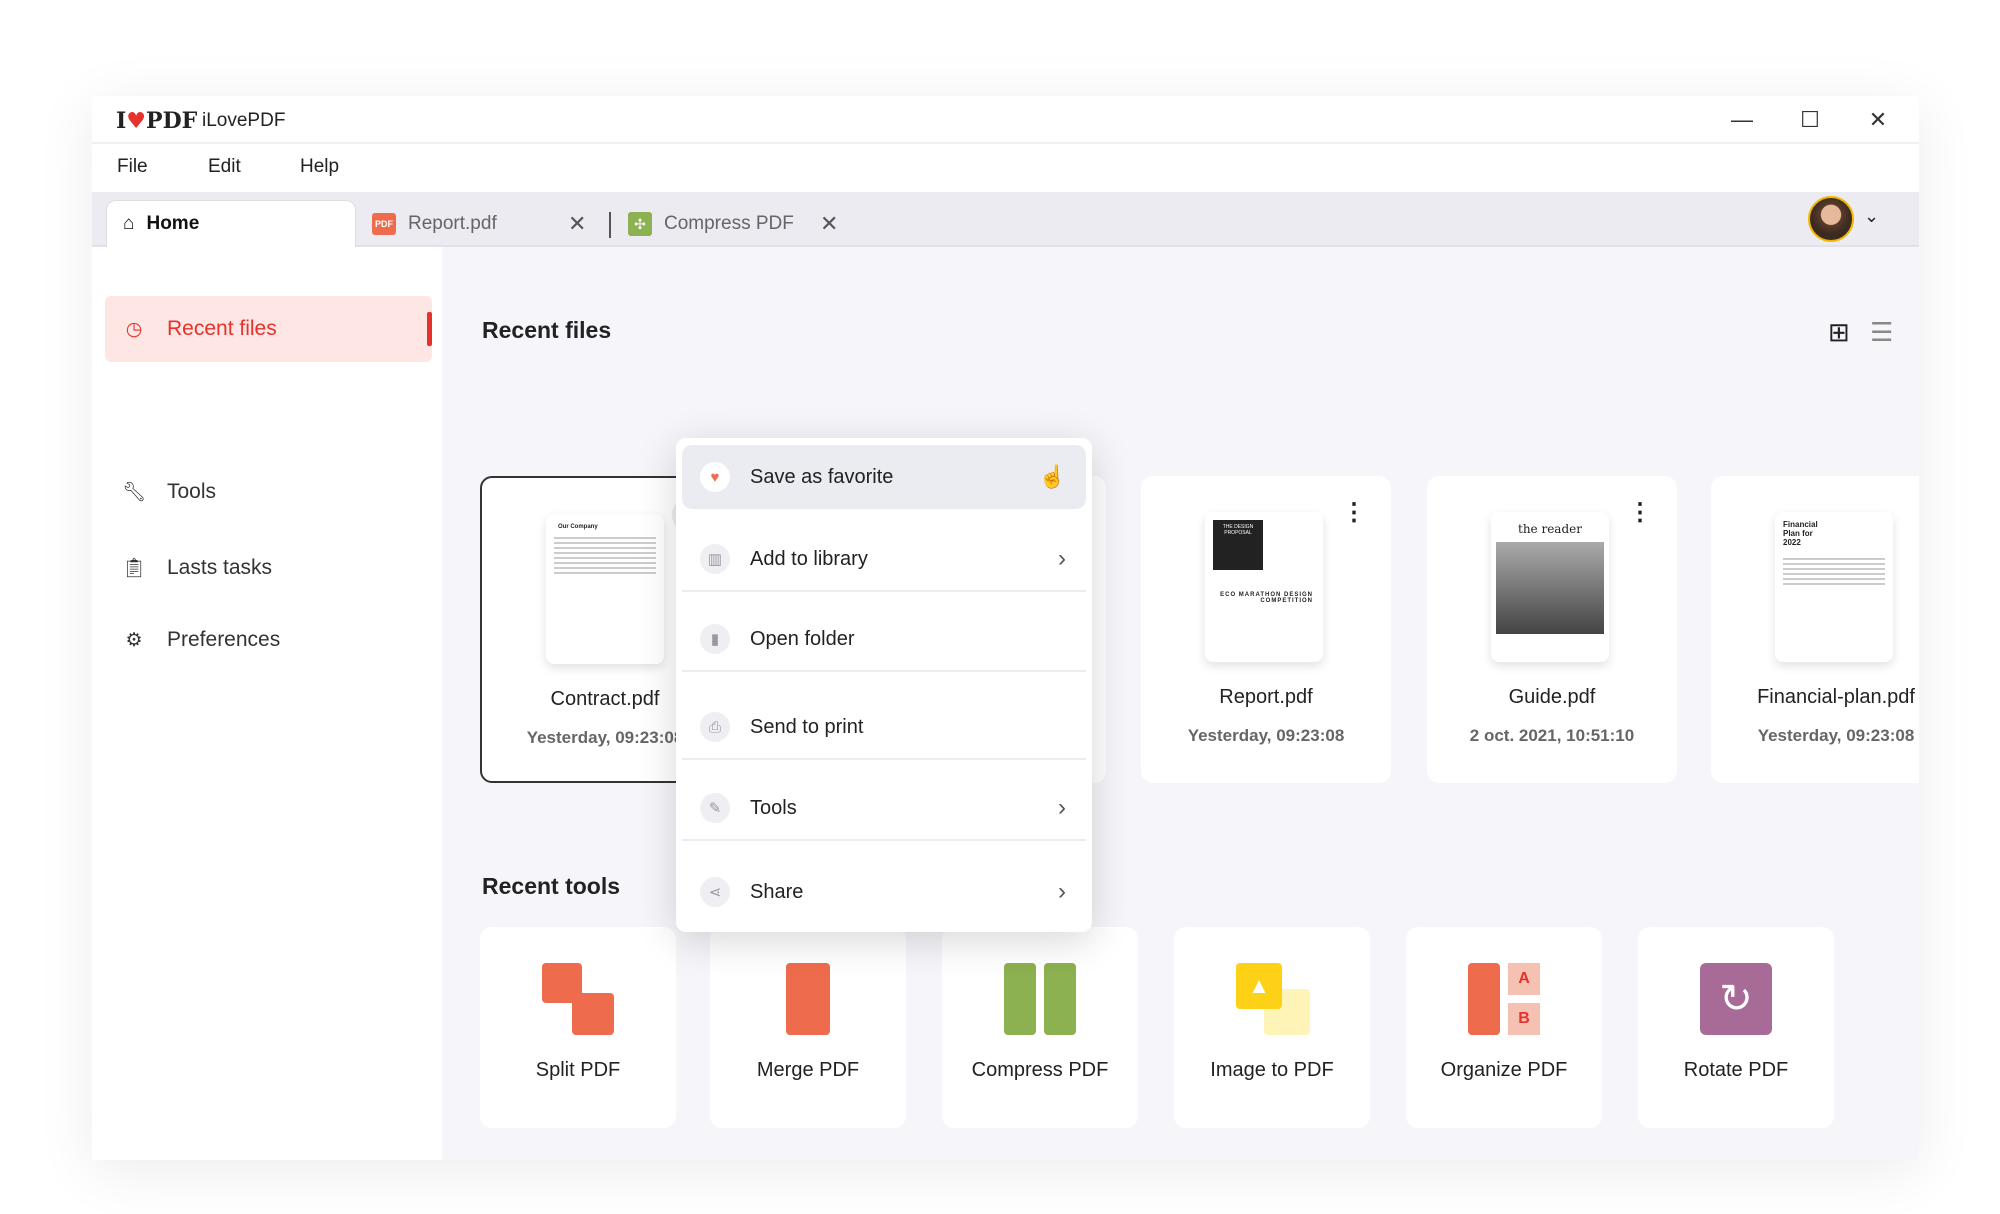  Describe the element at coordinates (777, 891) in the screenshot. I see `menu-item-label: Share` at that location.